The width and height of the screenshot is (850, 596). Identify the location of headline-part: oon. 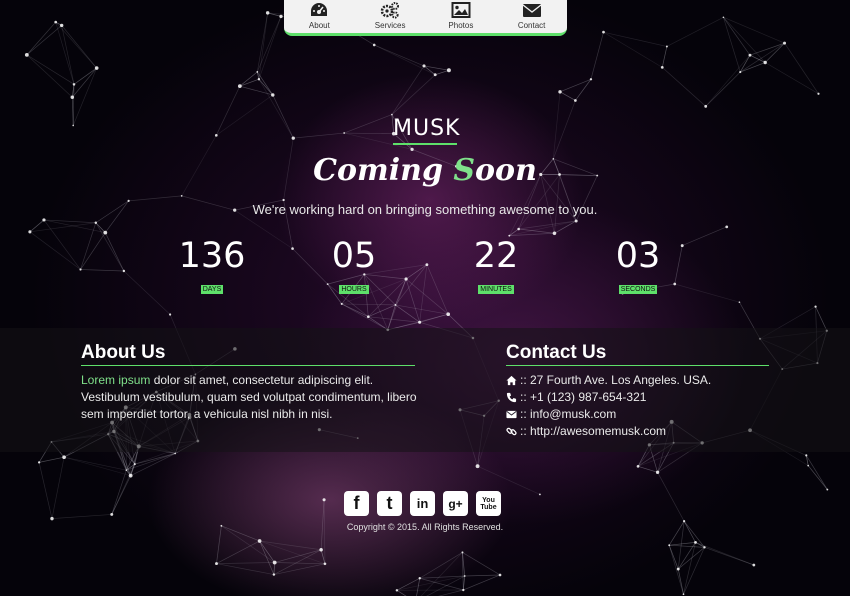
(506, 170).